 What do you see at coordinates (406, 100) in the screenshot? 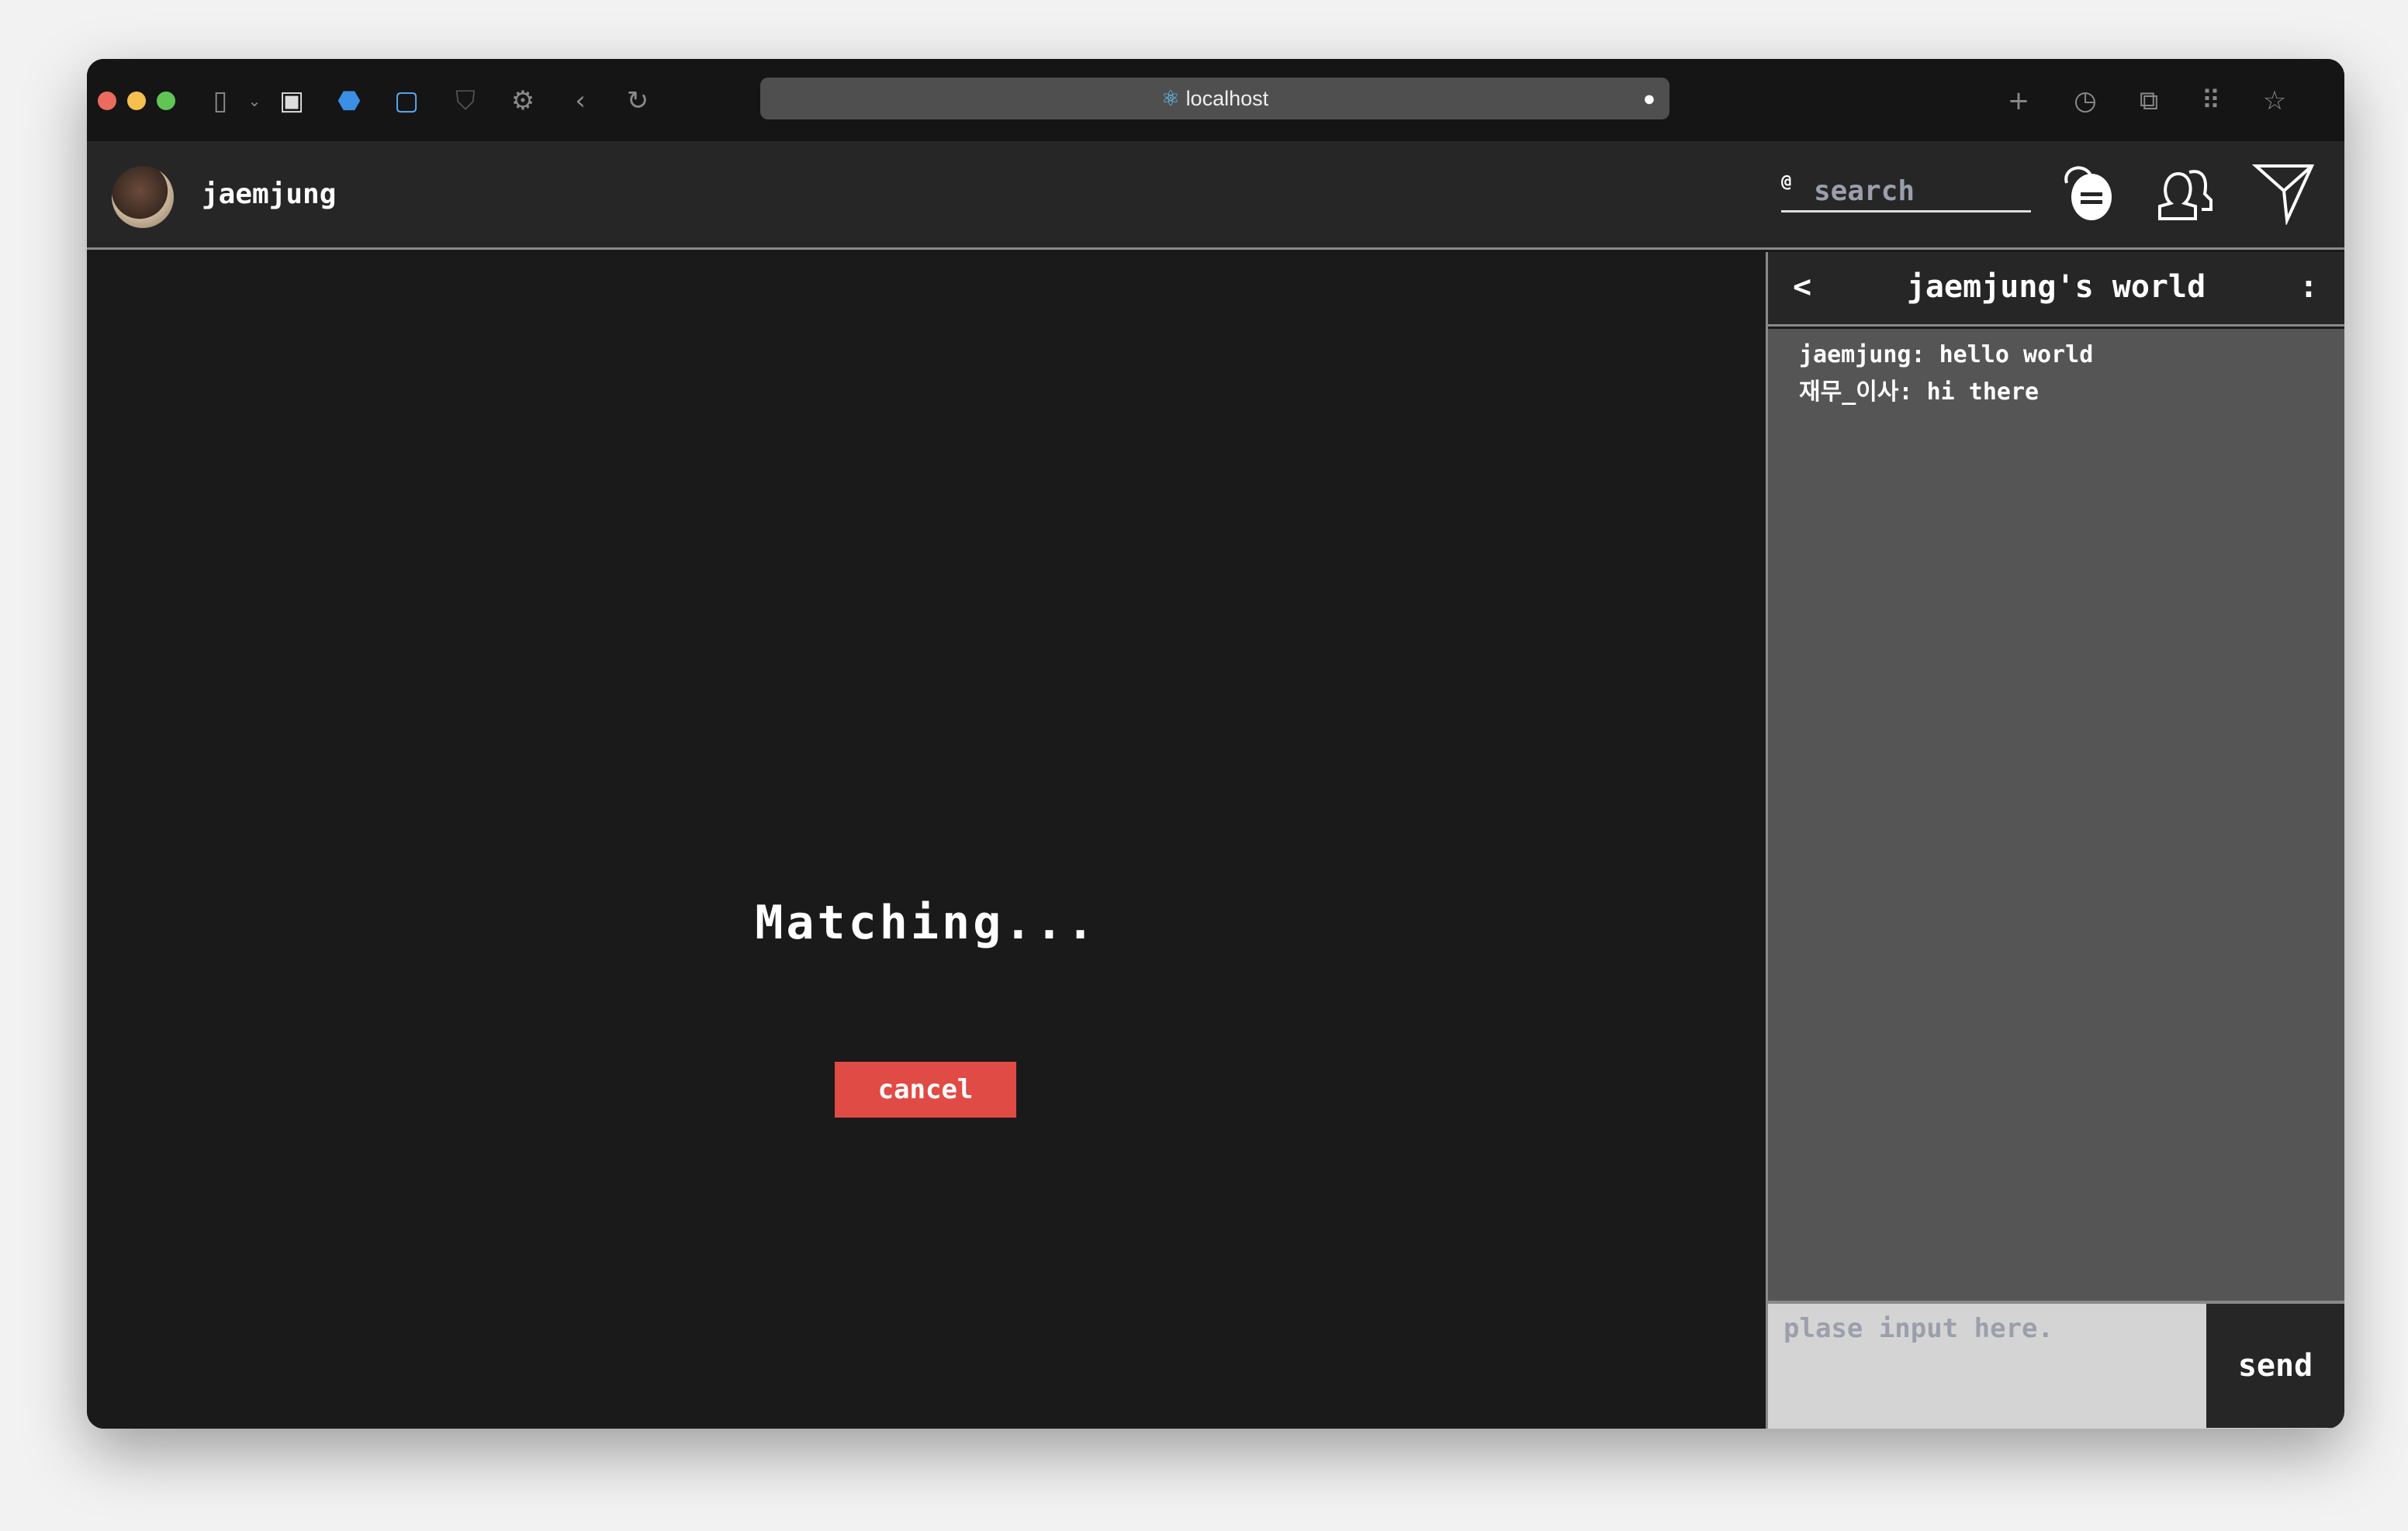
I see `mouse-extension-icon: ▢` at bounding box center [406, 100].